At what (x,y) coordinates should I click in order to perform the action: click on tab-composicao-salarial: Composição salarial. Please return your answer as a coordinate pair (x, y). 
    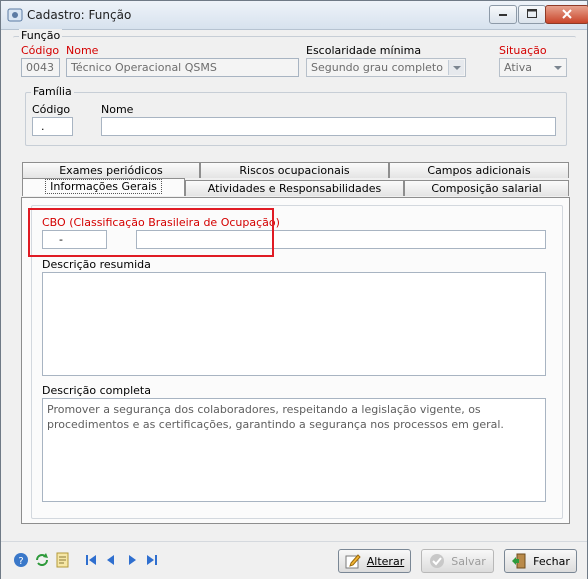
    Looking at the image, I should click on (486, 188).